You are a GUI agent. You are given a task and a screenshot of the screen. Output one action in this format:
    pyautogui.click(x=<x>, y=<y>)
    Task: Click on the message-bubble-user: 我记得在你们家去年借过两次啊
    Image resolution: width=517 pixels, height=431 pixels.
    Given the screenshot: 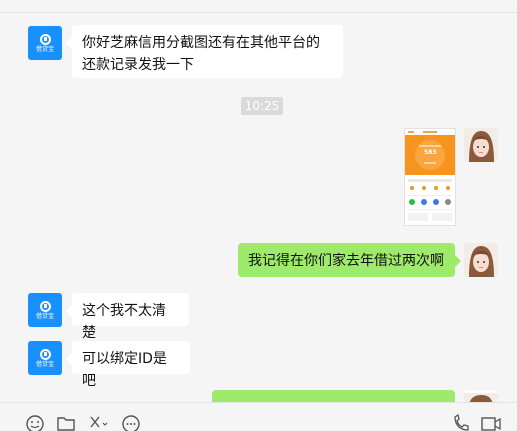 What is the action you would take?
    pyautogui.click(x=349, y=260)
    